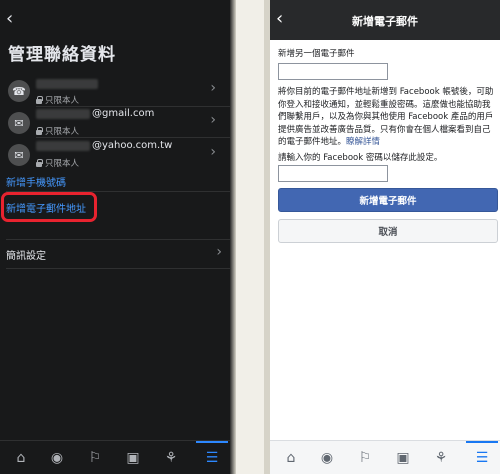 The image size is (500, 474). Describe the element at coordinates (26, 254) in the screenshot. I see `sms-settings-label: 簡訊設定` at that location.